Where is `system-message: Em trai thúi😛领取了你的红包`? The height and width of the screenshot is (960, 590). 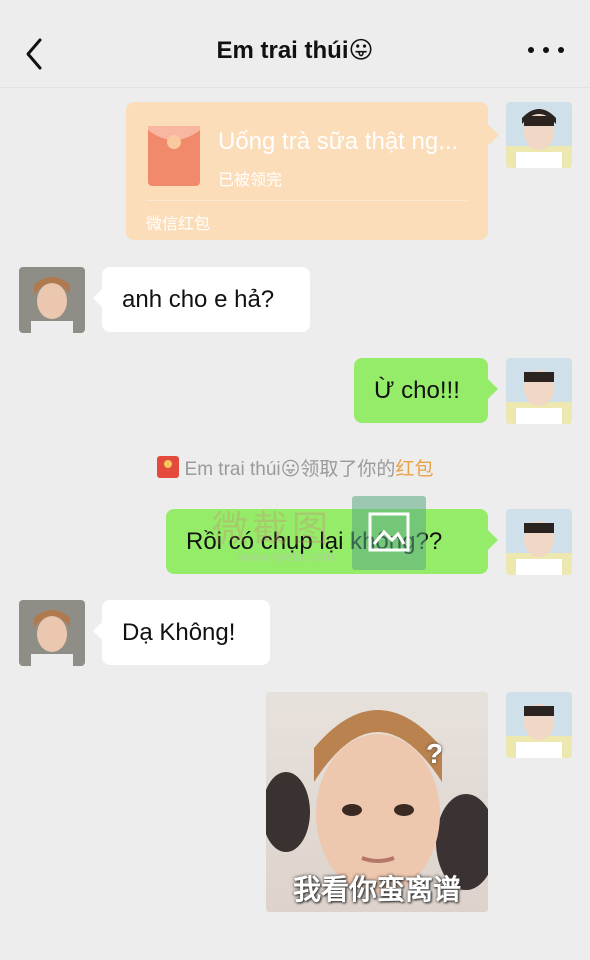
system-message: Em trai thúi😛领取了你的红包 is located at coordinates (295, 467).